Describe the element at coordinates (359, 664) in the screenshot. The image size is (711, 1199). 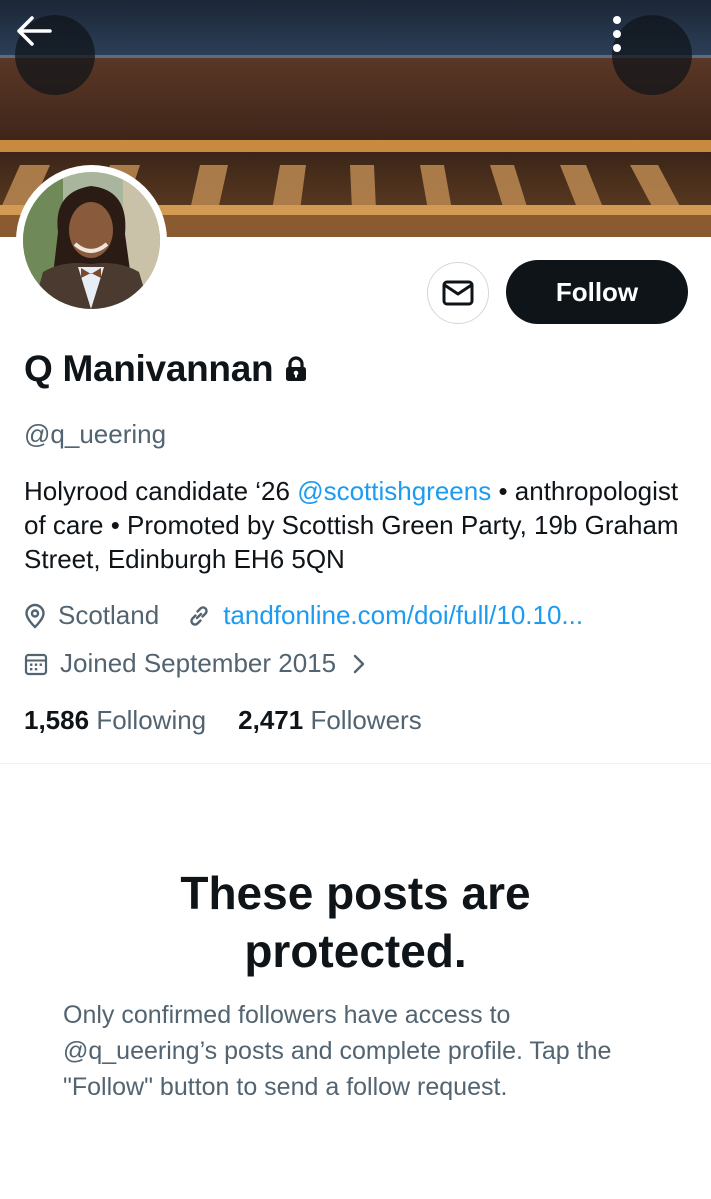
I see `chevron-right-icon` at that location.